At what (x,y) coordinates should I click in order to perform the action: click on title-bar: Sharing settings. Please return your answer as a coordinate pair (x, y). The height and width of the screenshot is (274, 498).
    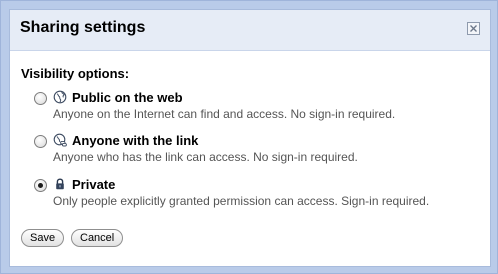
    Looking at the image, I should click on (250, 30).